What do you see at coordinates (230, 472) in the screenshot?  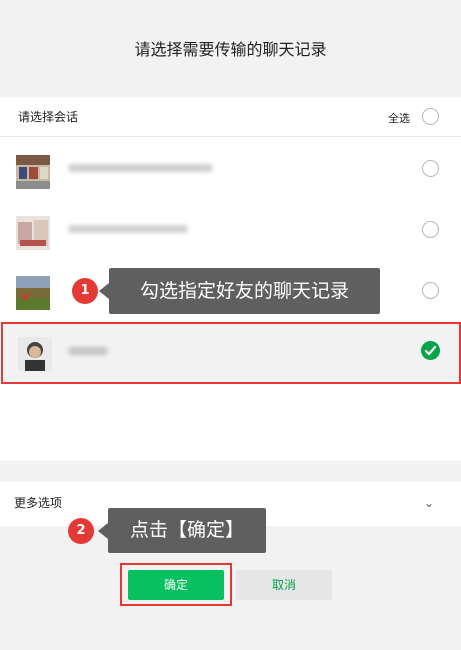 I see `section-gap` at bounding box center [230, 472].